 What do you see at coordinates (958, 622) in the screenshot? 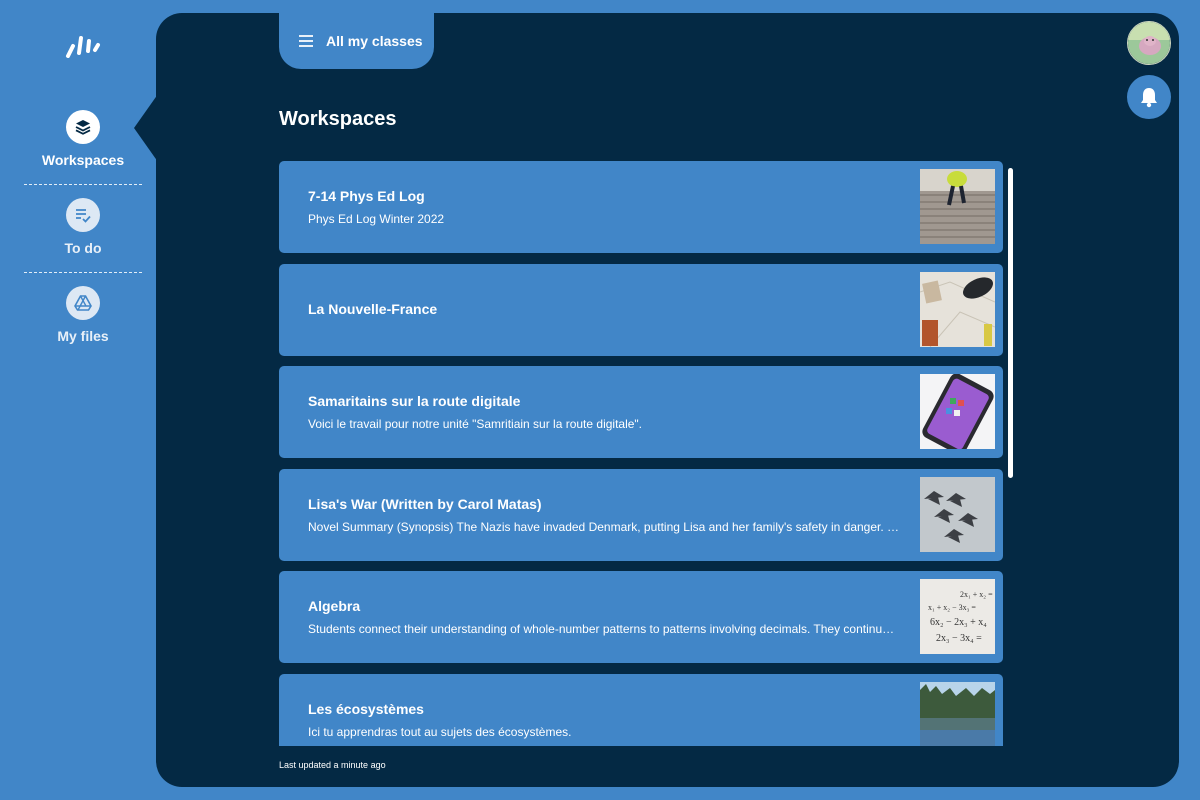
I see `svg-text: 6x₂ − 2x₃ + x₄` at bounding box center [958, 622].